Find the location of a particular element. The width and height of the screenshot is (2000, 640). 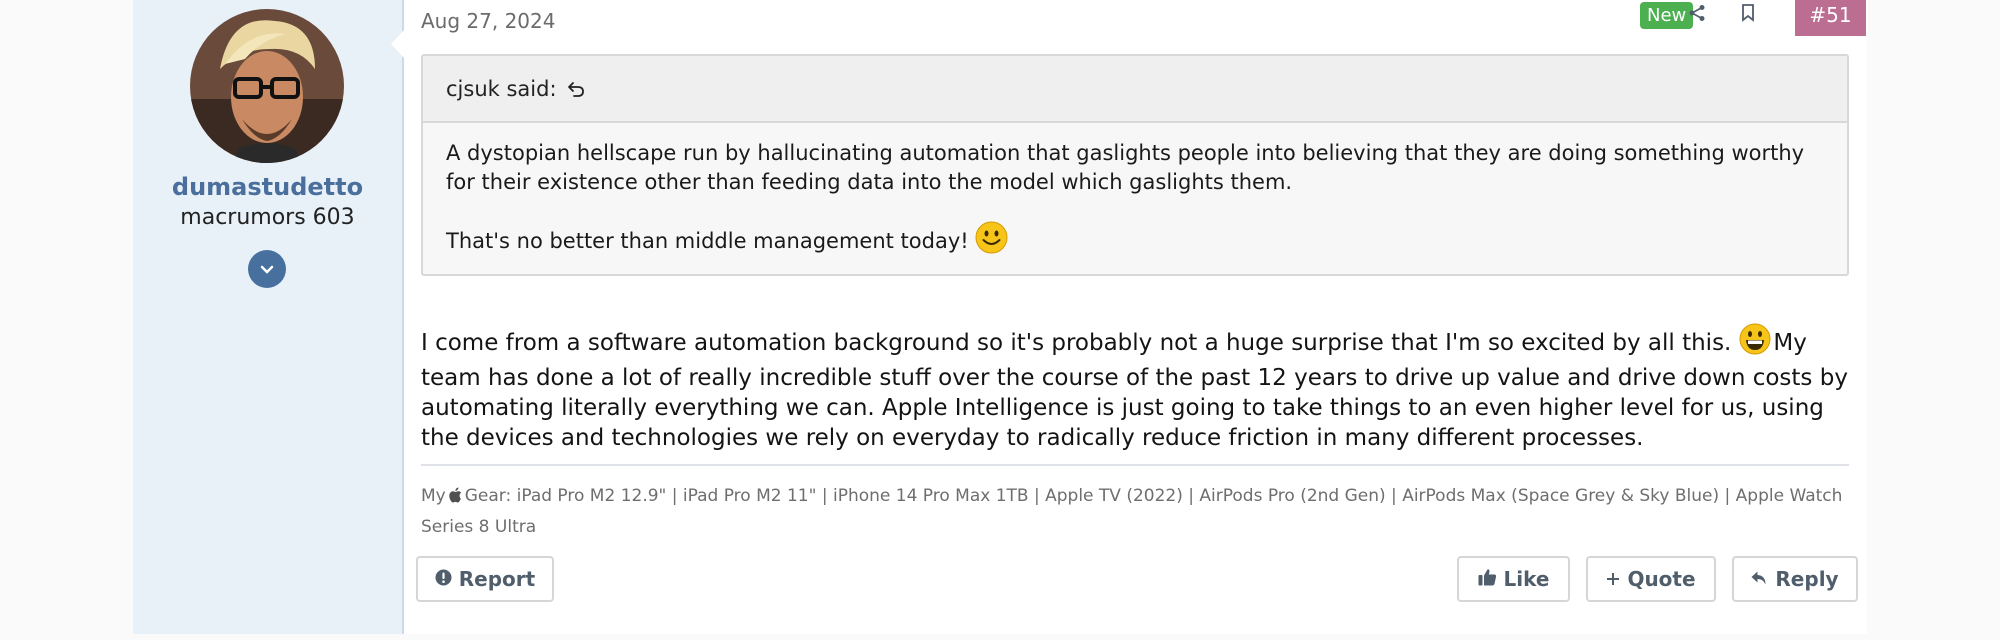

share-button is located at coordinates (1697, 15).